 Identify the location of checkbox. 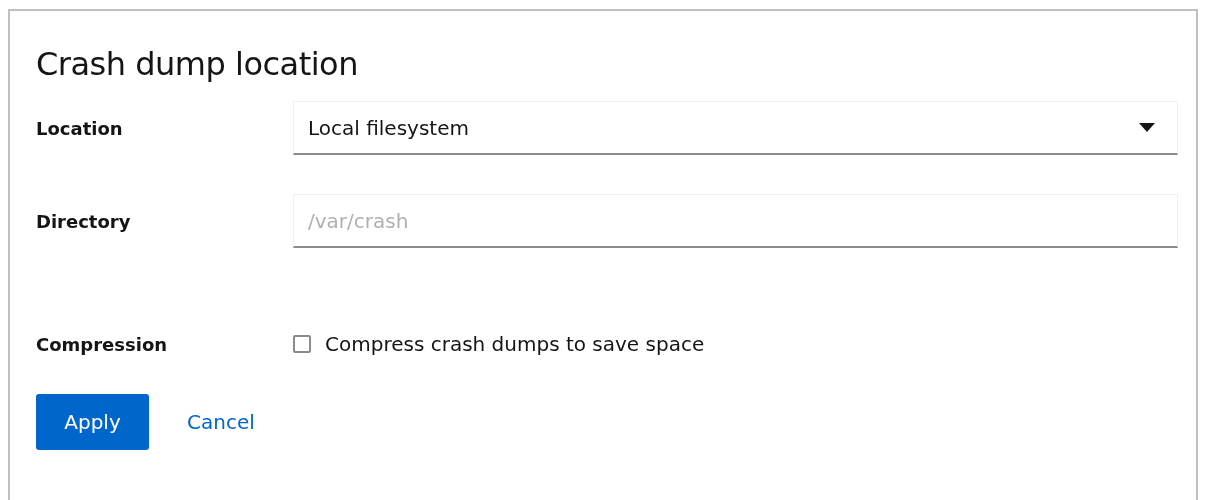
(302, 344).